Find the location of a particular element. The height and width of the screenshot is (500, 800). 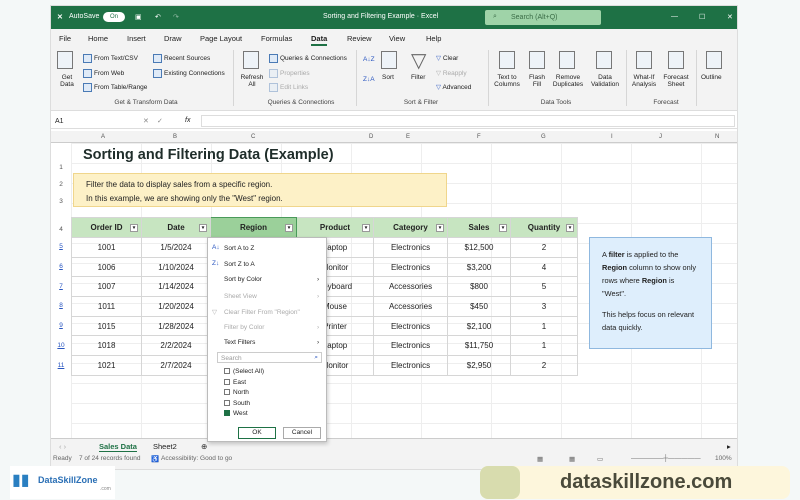

table-cell: 1021 is located at coordinates (106, 365).